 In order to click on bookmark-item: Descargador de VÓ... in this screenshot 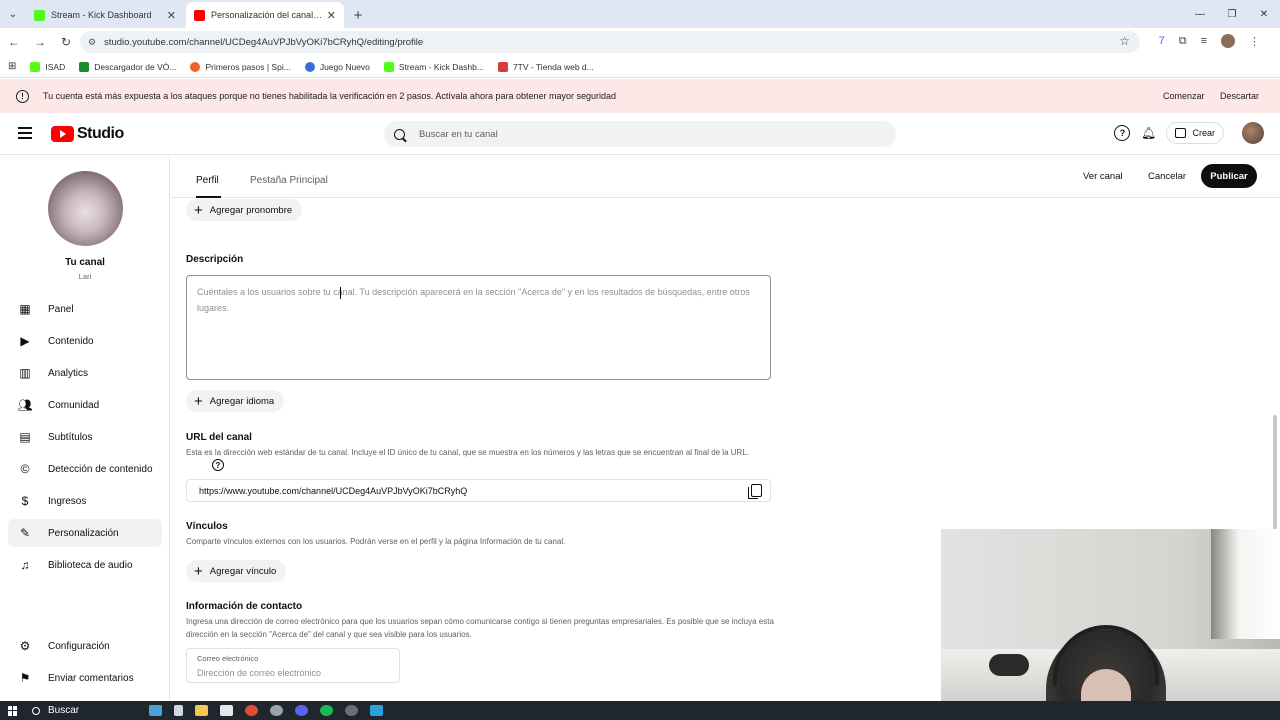, I will do `click(127, 66)`.